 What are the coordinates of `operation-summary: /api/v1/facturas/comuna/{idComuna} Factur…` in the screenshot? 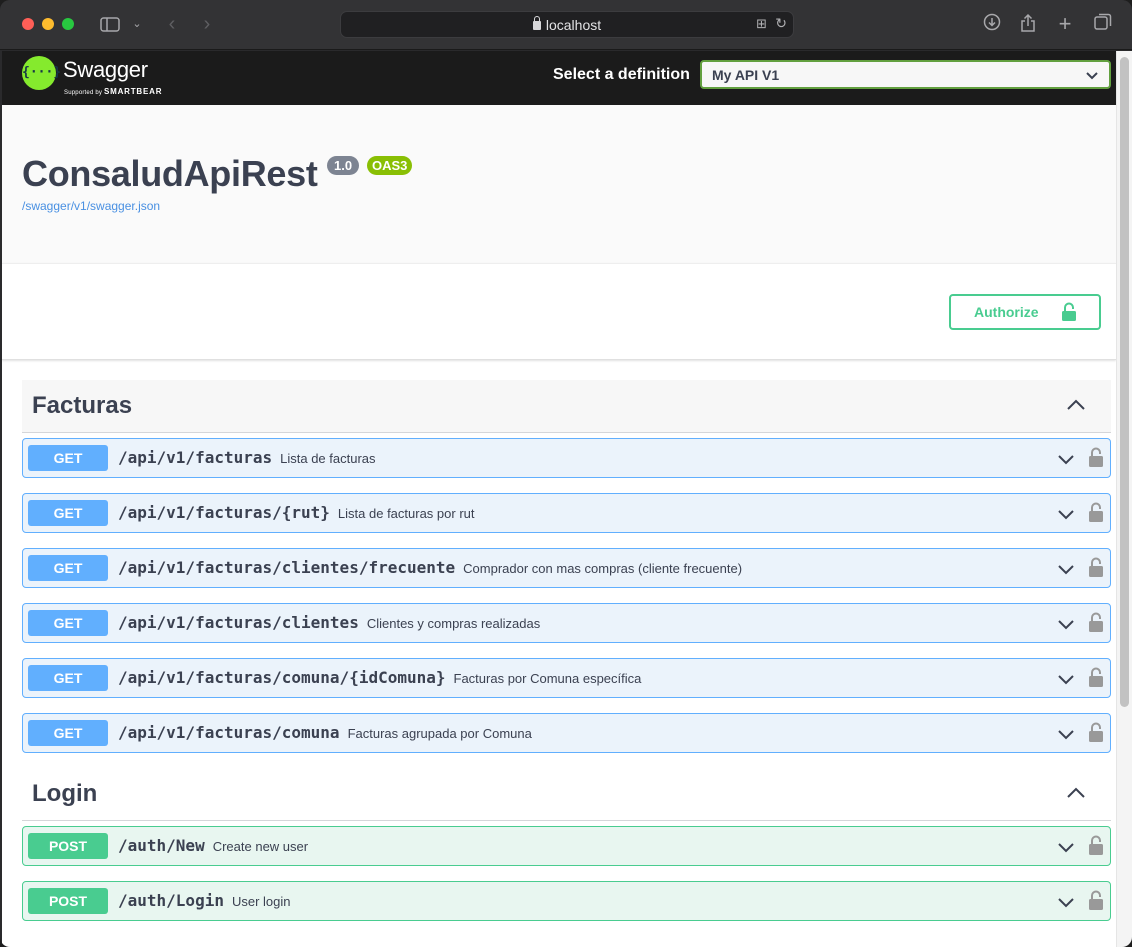 It's located at (379, 677).